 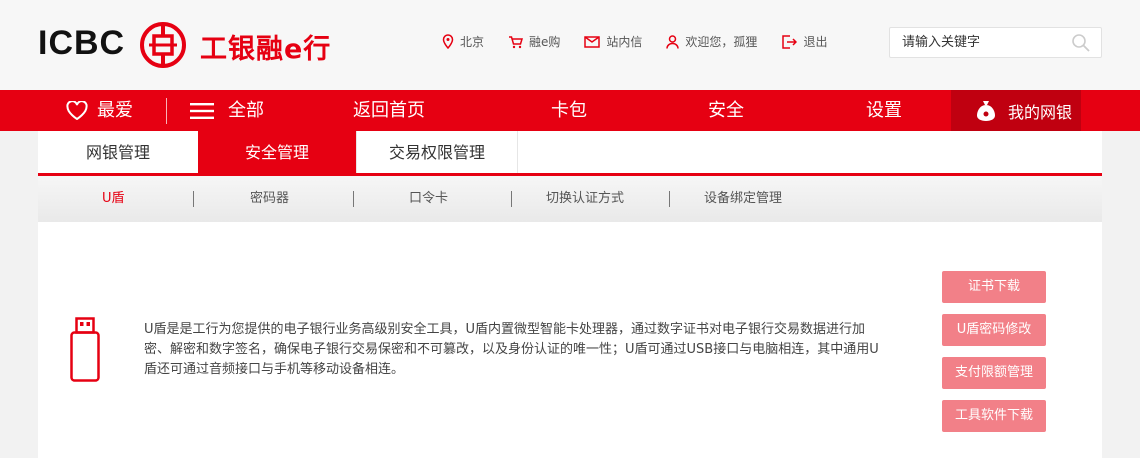 I want to click on certificate-download-button: 证书下载, so click(x=994, y=287).